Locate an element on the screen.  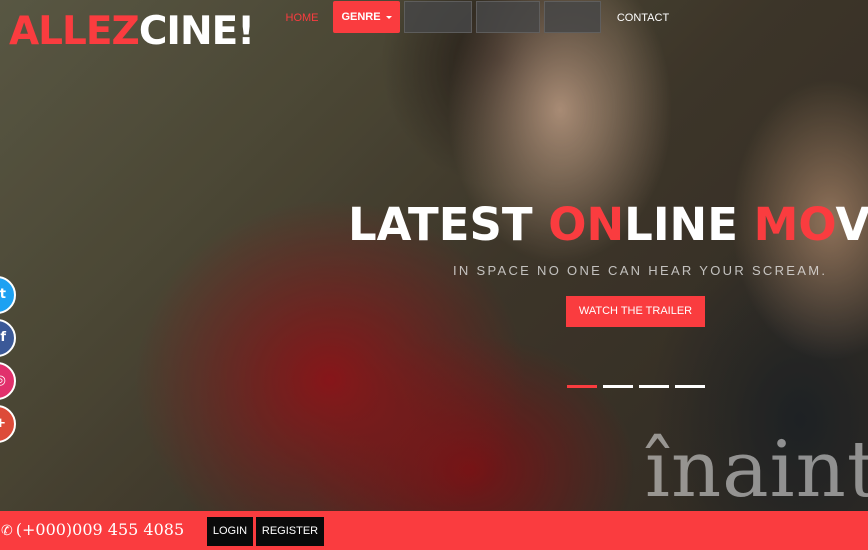
phone-contact: ✆ (+000)009 455 4085 is located at coordinates (92, 529).